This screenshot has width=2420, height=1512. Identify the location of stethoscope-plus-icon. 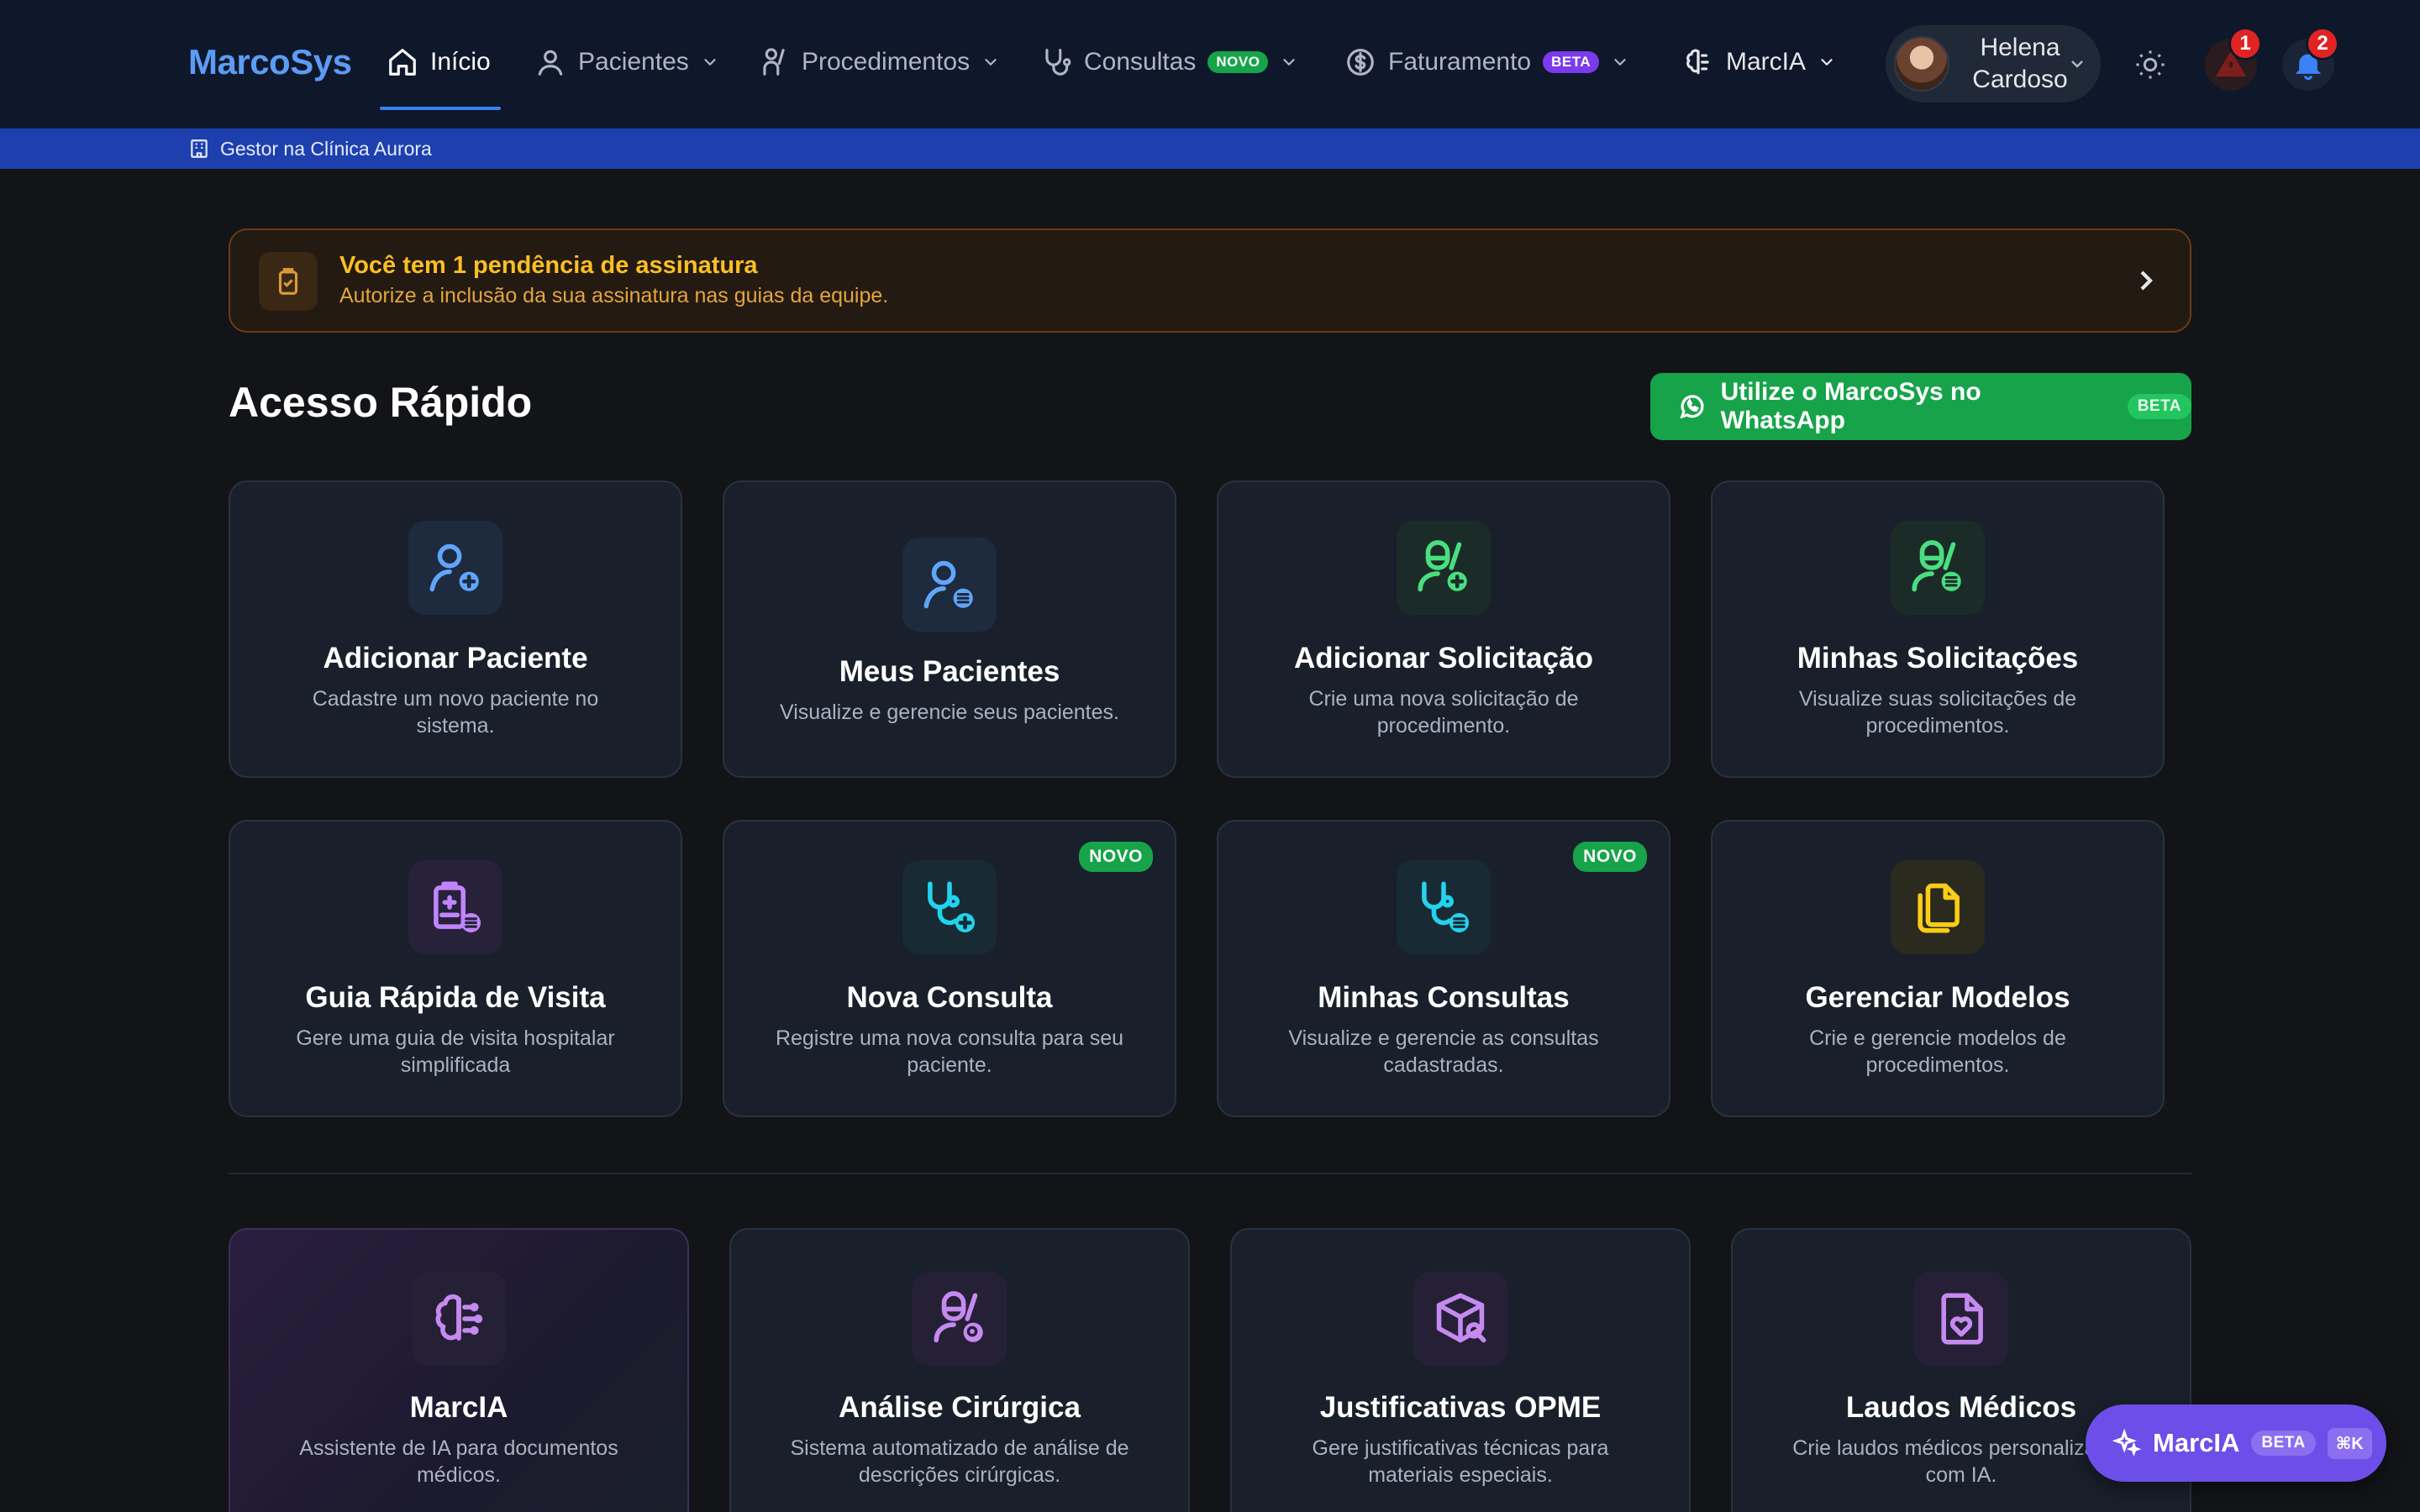
(950, 907).